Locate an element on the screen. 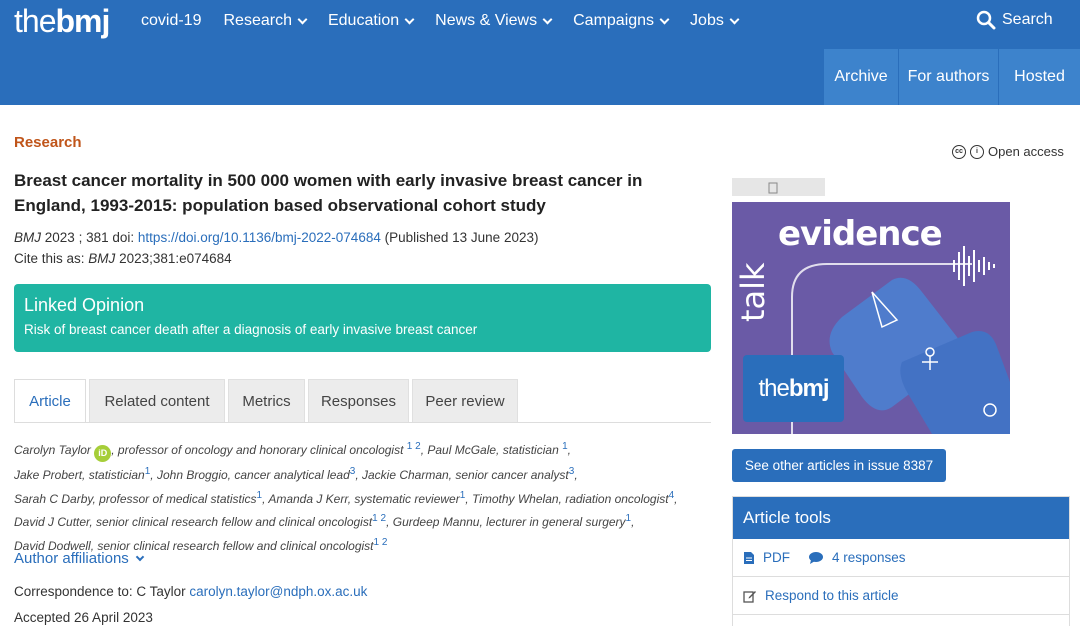  year: 2023 is located at coordinates (59, 237).